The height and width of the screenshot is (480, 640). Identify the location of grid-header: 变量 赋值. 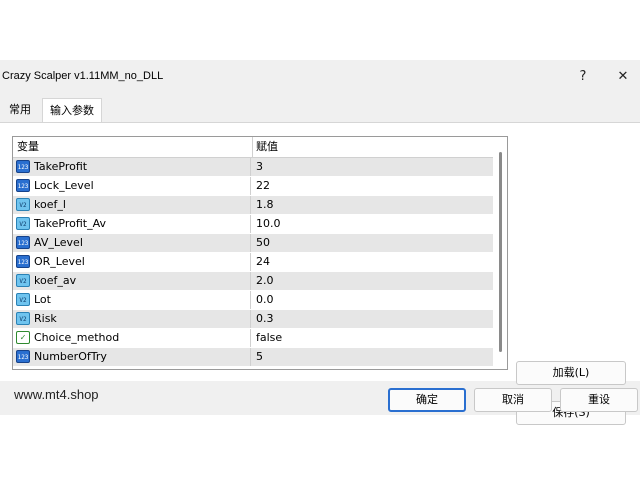
(253, 147).